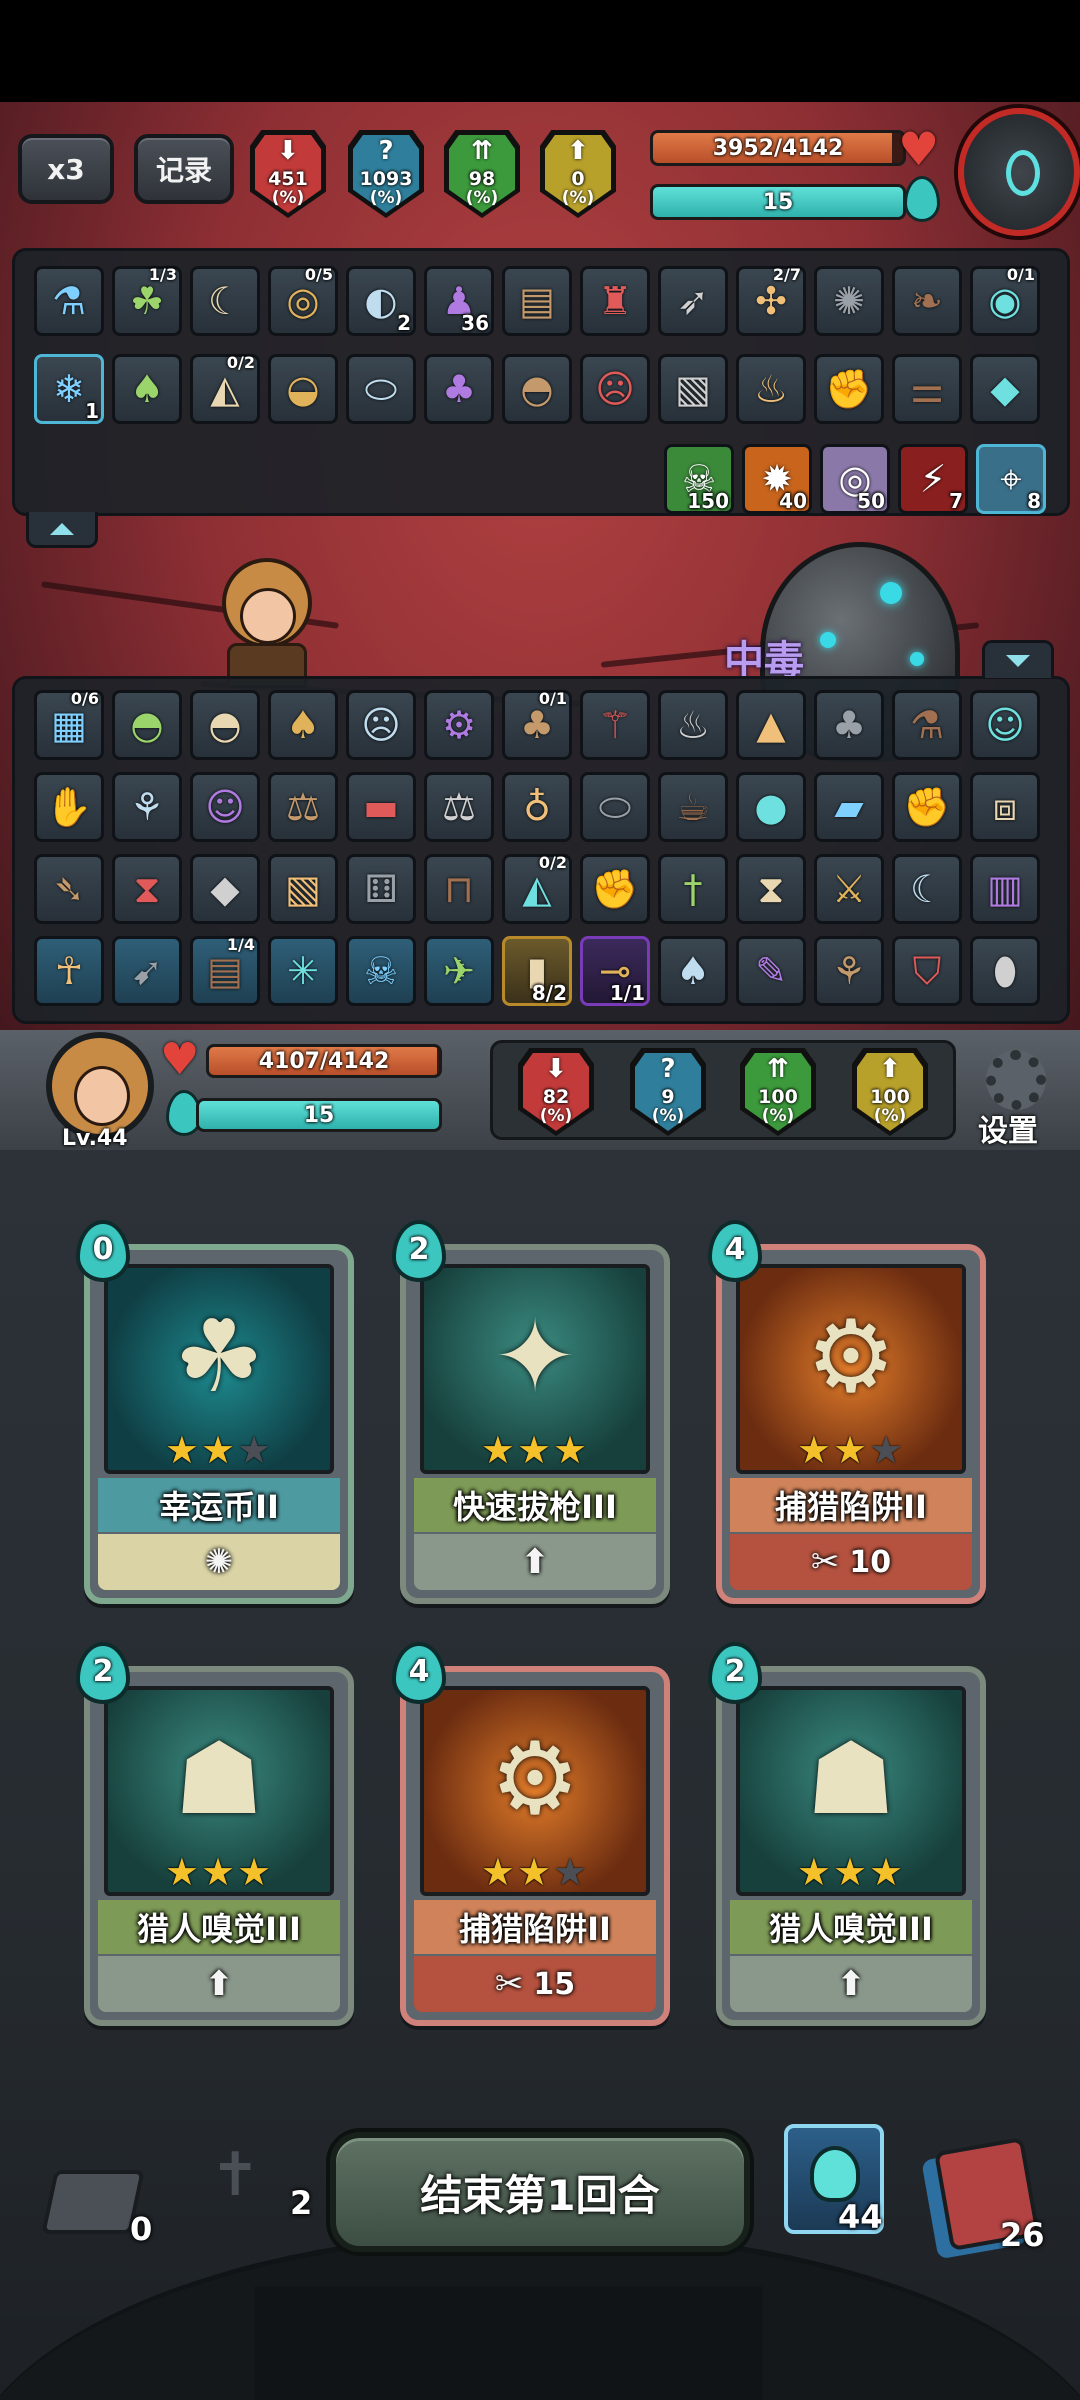 This screenshot has width=1080, height=2400. What do you see at coordinates (771, 389) in the screenshot?
I see `enemy-item-slot: ♨` at bounding box center [771, 389].